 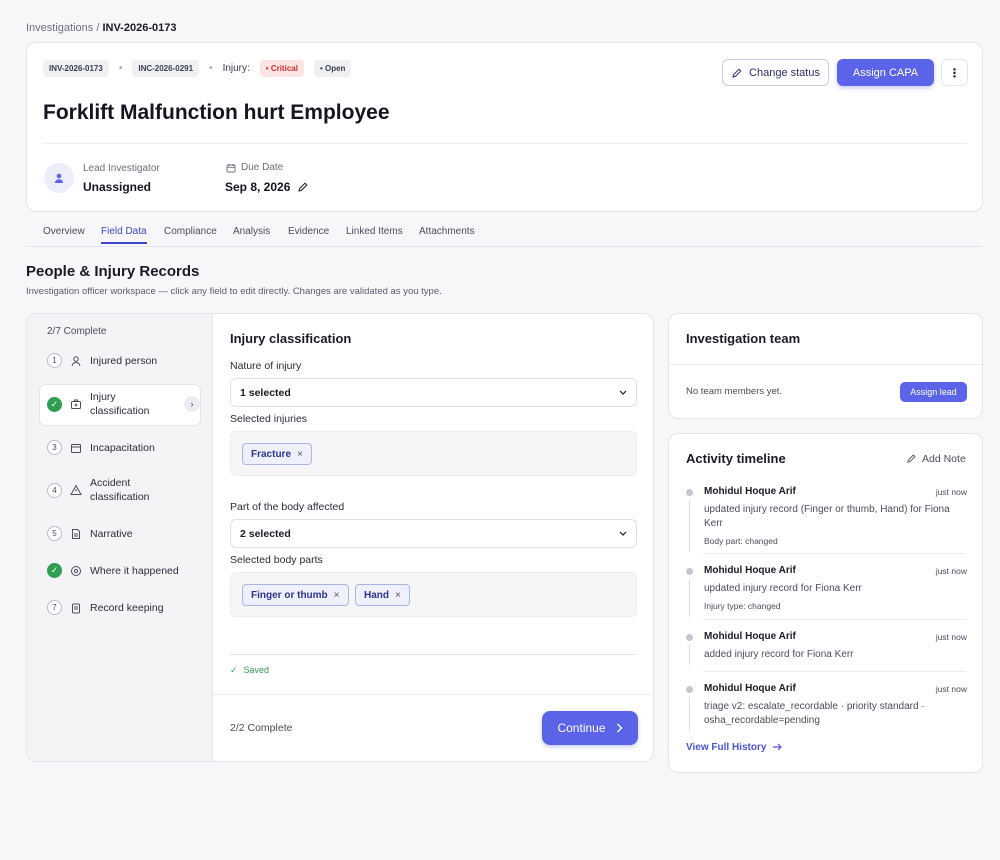 What do you see at coordinates (261, 728) in the screenshot?
I see `footer-progress: 2/2 Complete` at bounding box center [261, 728].